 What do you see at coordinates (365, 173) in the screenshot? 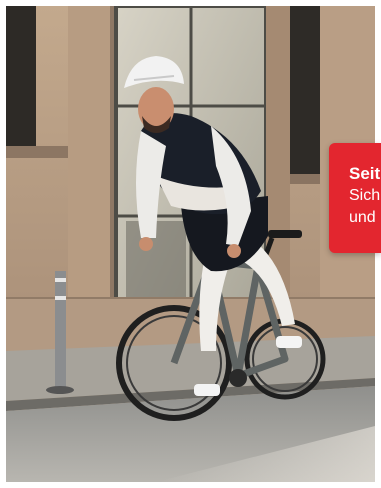
I see `promo-title: Seit` at bounding box center [365, 173].